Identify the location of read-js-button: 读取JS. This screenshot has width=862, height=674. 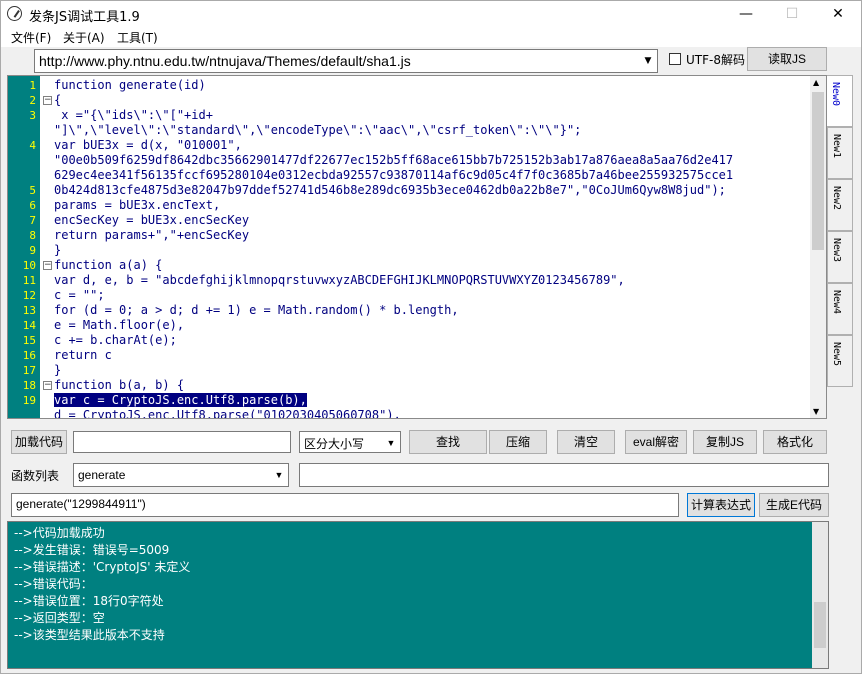
(787, 59).